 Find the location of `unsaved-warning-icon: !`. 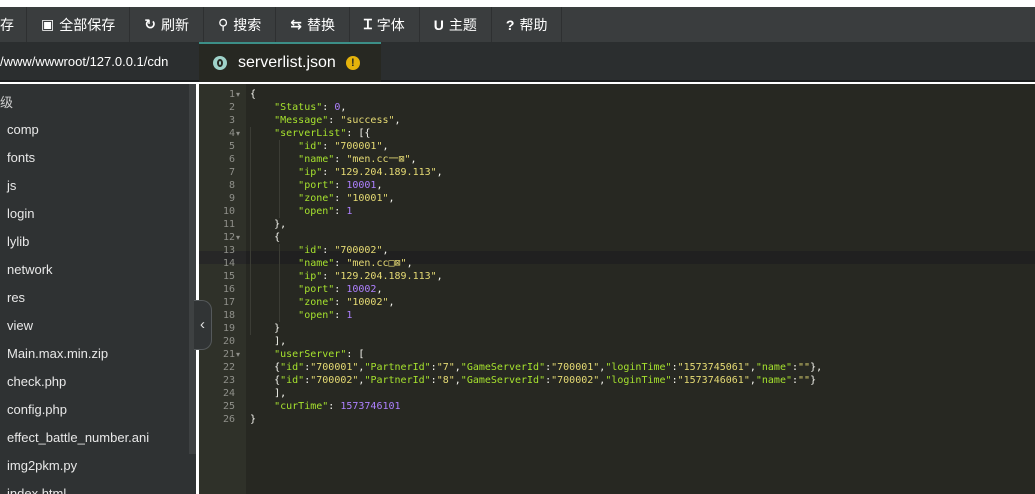

unsaved-warning-icon: ! is located at coordinates (352, 63).